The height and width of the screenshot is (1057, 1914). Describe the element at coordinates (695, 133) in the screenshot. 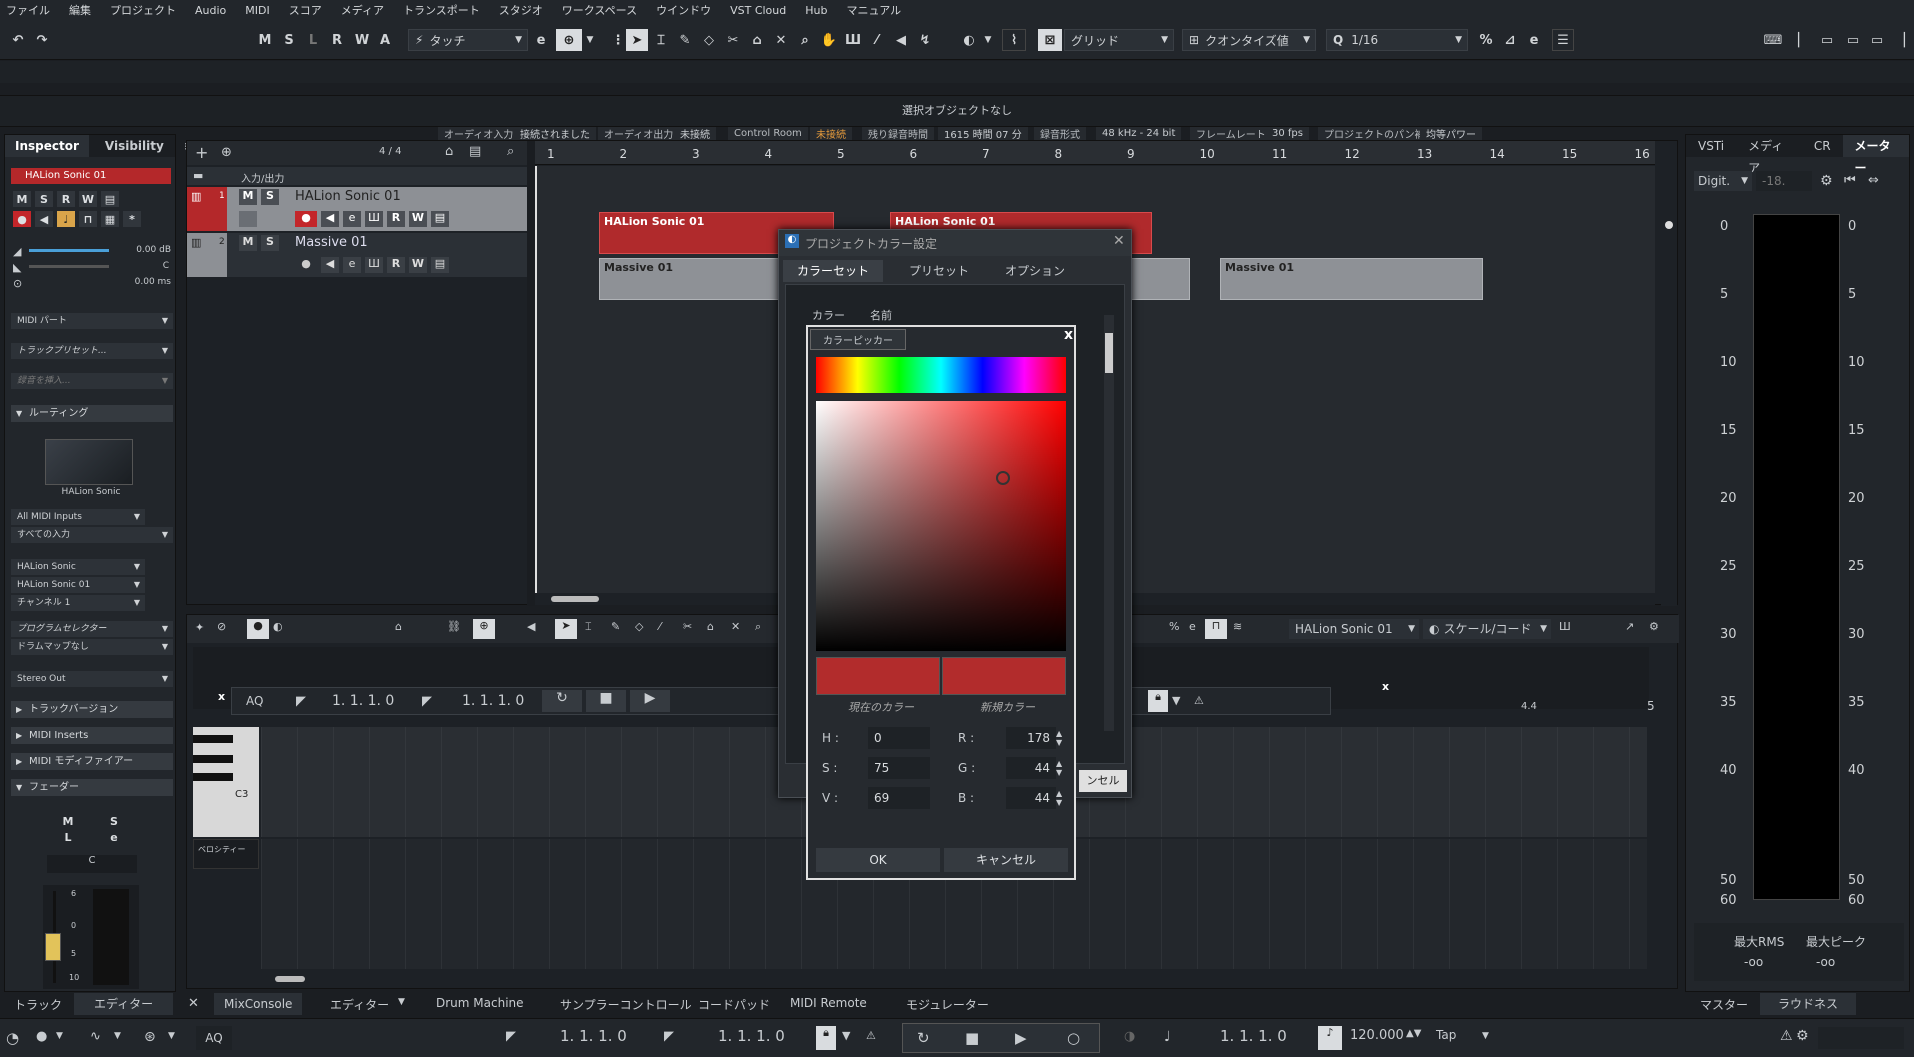

I see `audio-output-value: 未接続` at that location.